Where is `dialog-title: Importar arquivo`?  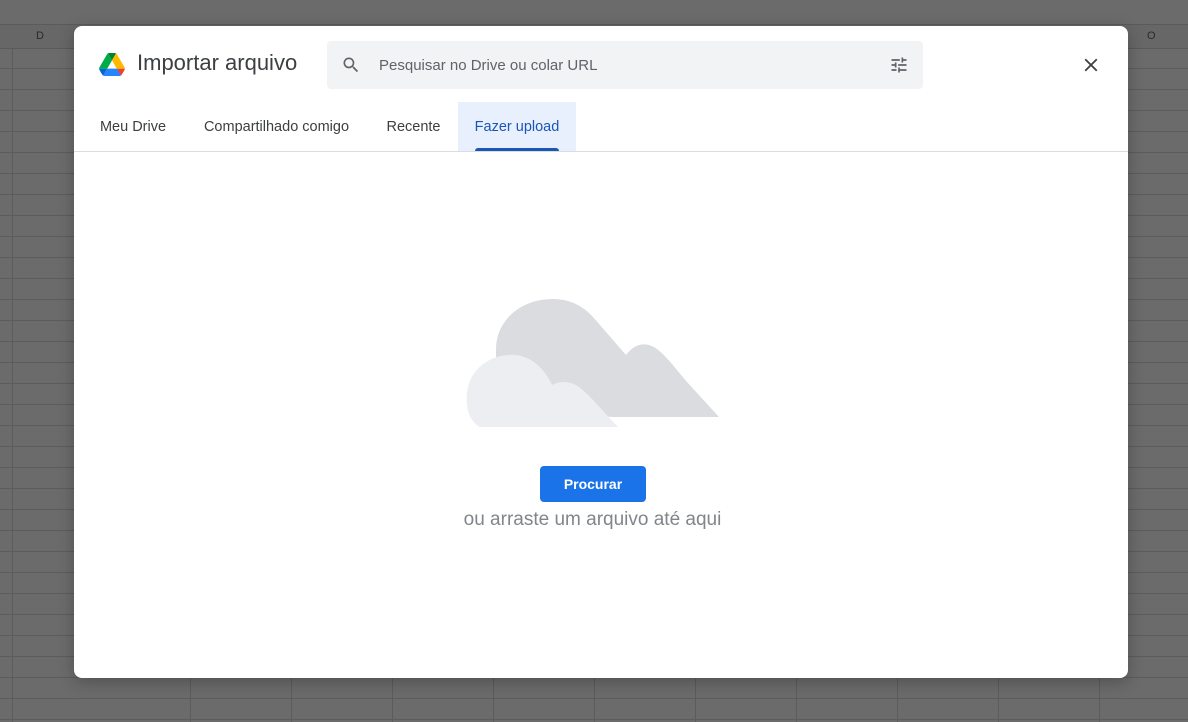 dialog-title: Importar arquivo is located at coordinates (217, 62).